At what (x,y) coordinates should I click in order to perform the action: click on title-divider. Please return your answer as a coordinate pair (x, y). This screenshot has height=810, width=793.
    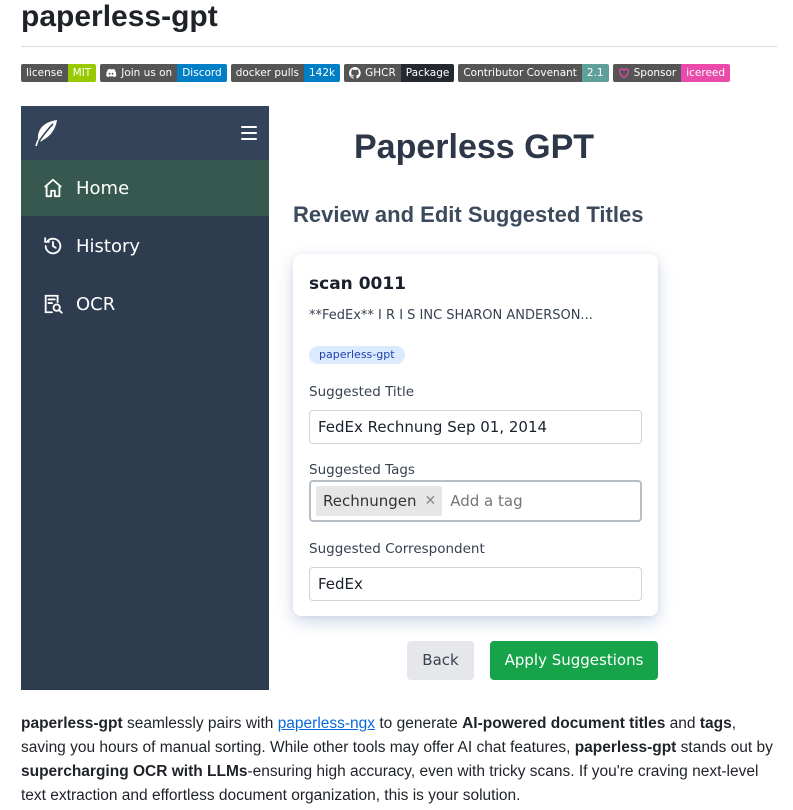
    Looking at the image, I should click on (399, 46).